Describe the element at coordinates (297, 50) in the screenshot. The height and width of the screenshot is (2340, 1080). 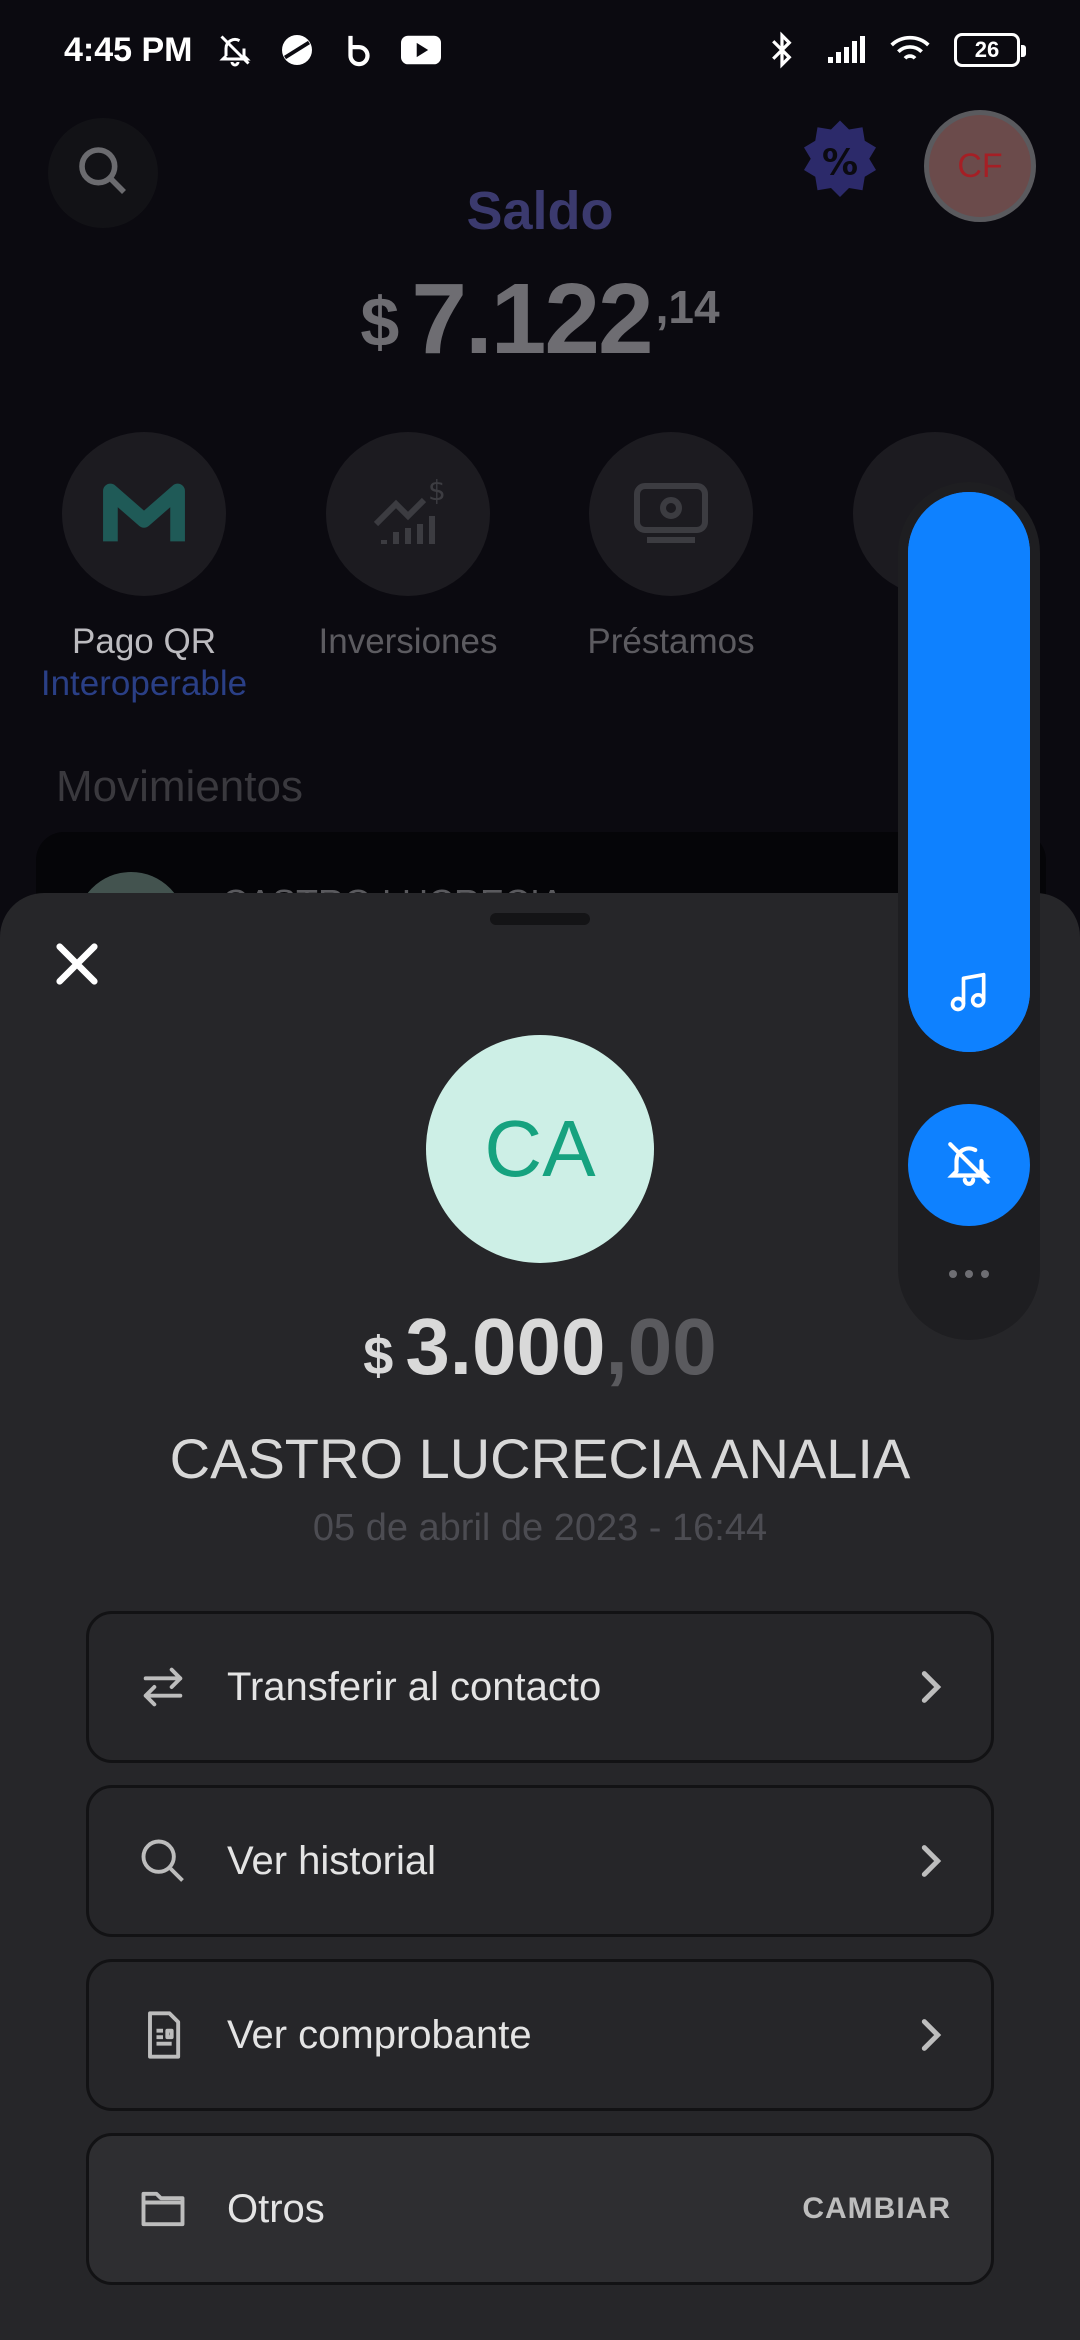
I see `planet-icon` at that location.